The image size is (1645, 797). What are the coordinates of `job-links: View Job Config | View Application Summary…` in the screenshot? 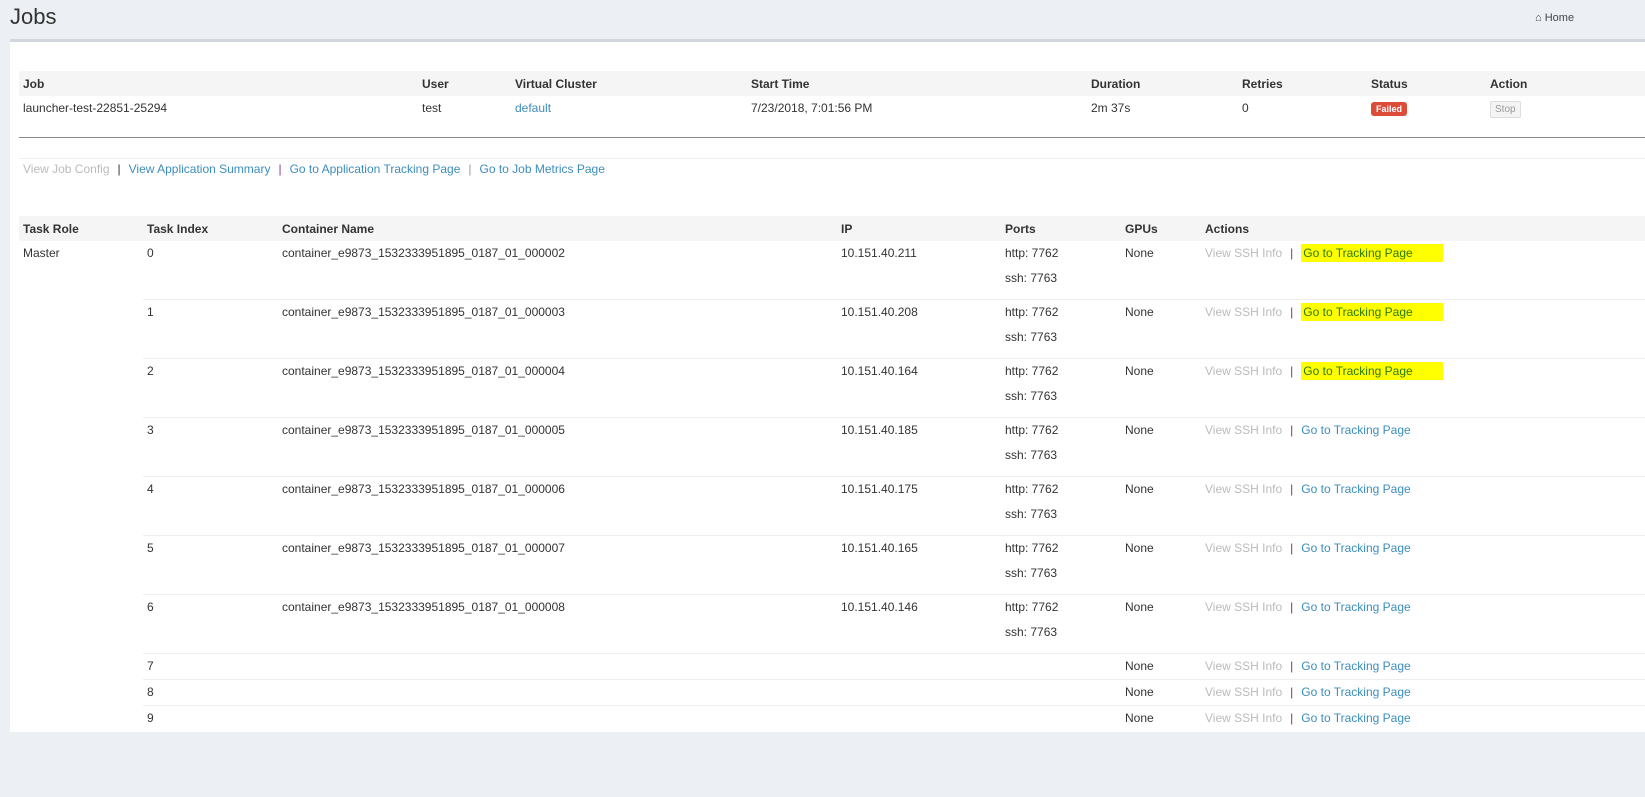 It's located at (314, 169).